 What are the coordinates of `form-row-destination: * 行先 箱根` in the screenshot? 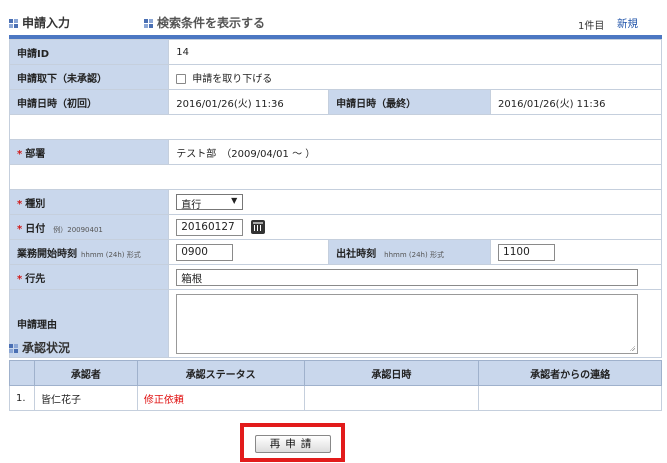 It's located at (335, 277).